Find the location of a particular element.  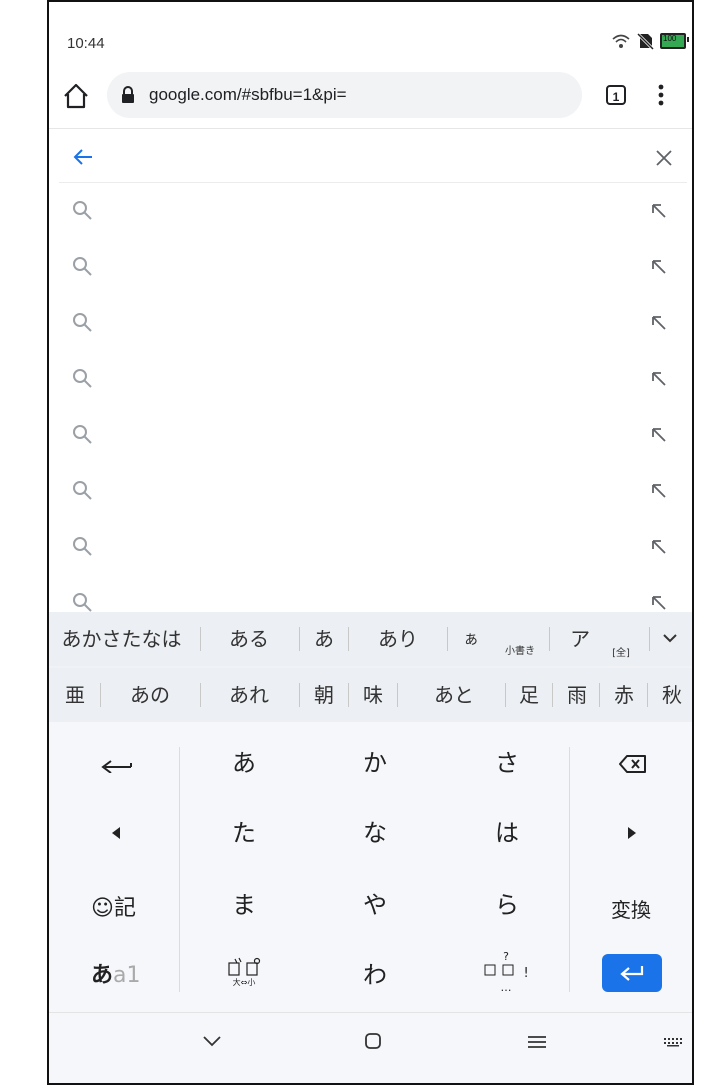

search-input is located at coordinates (371, 157).